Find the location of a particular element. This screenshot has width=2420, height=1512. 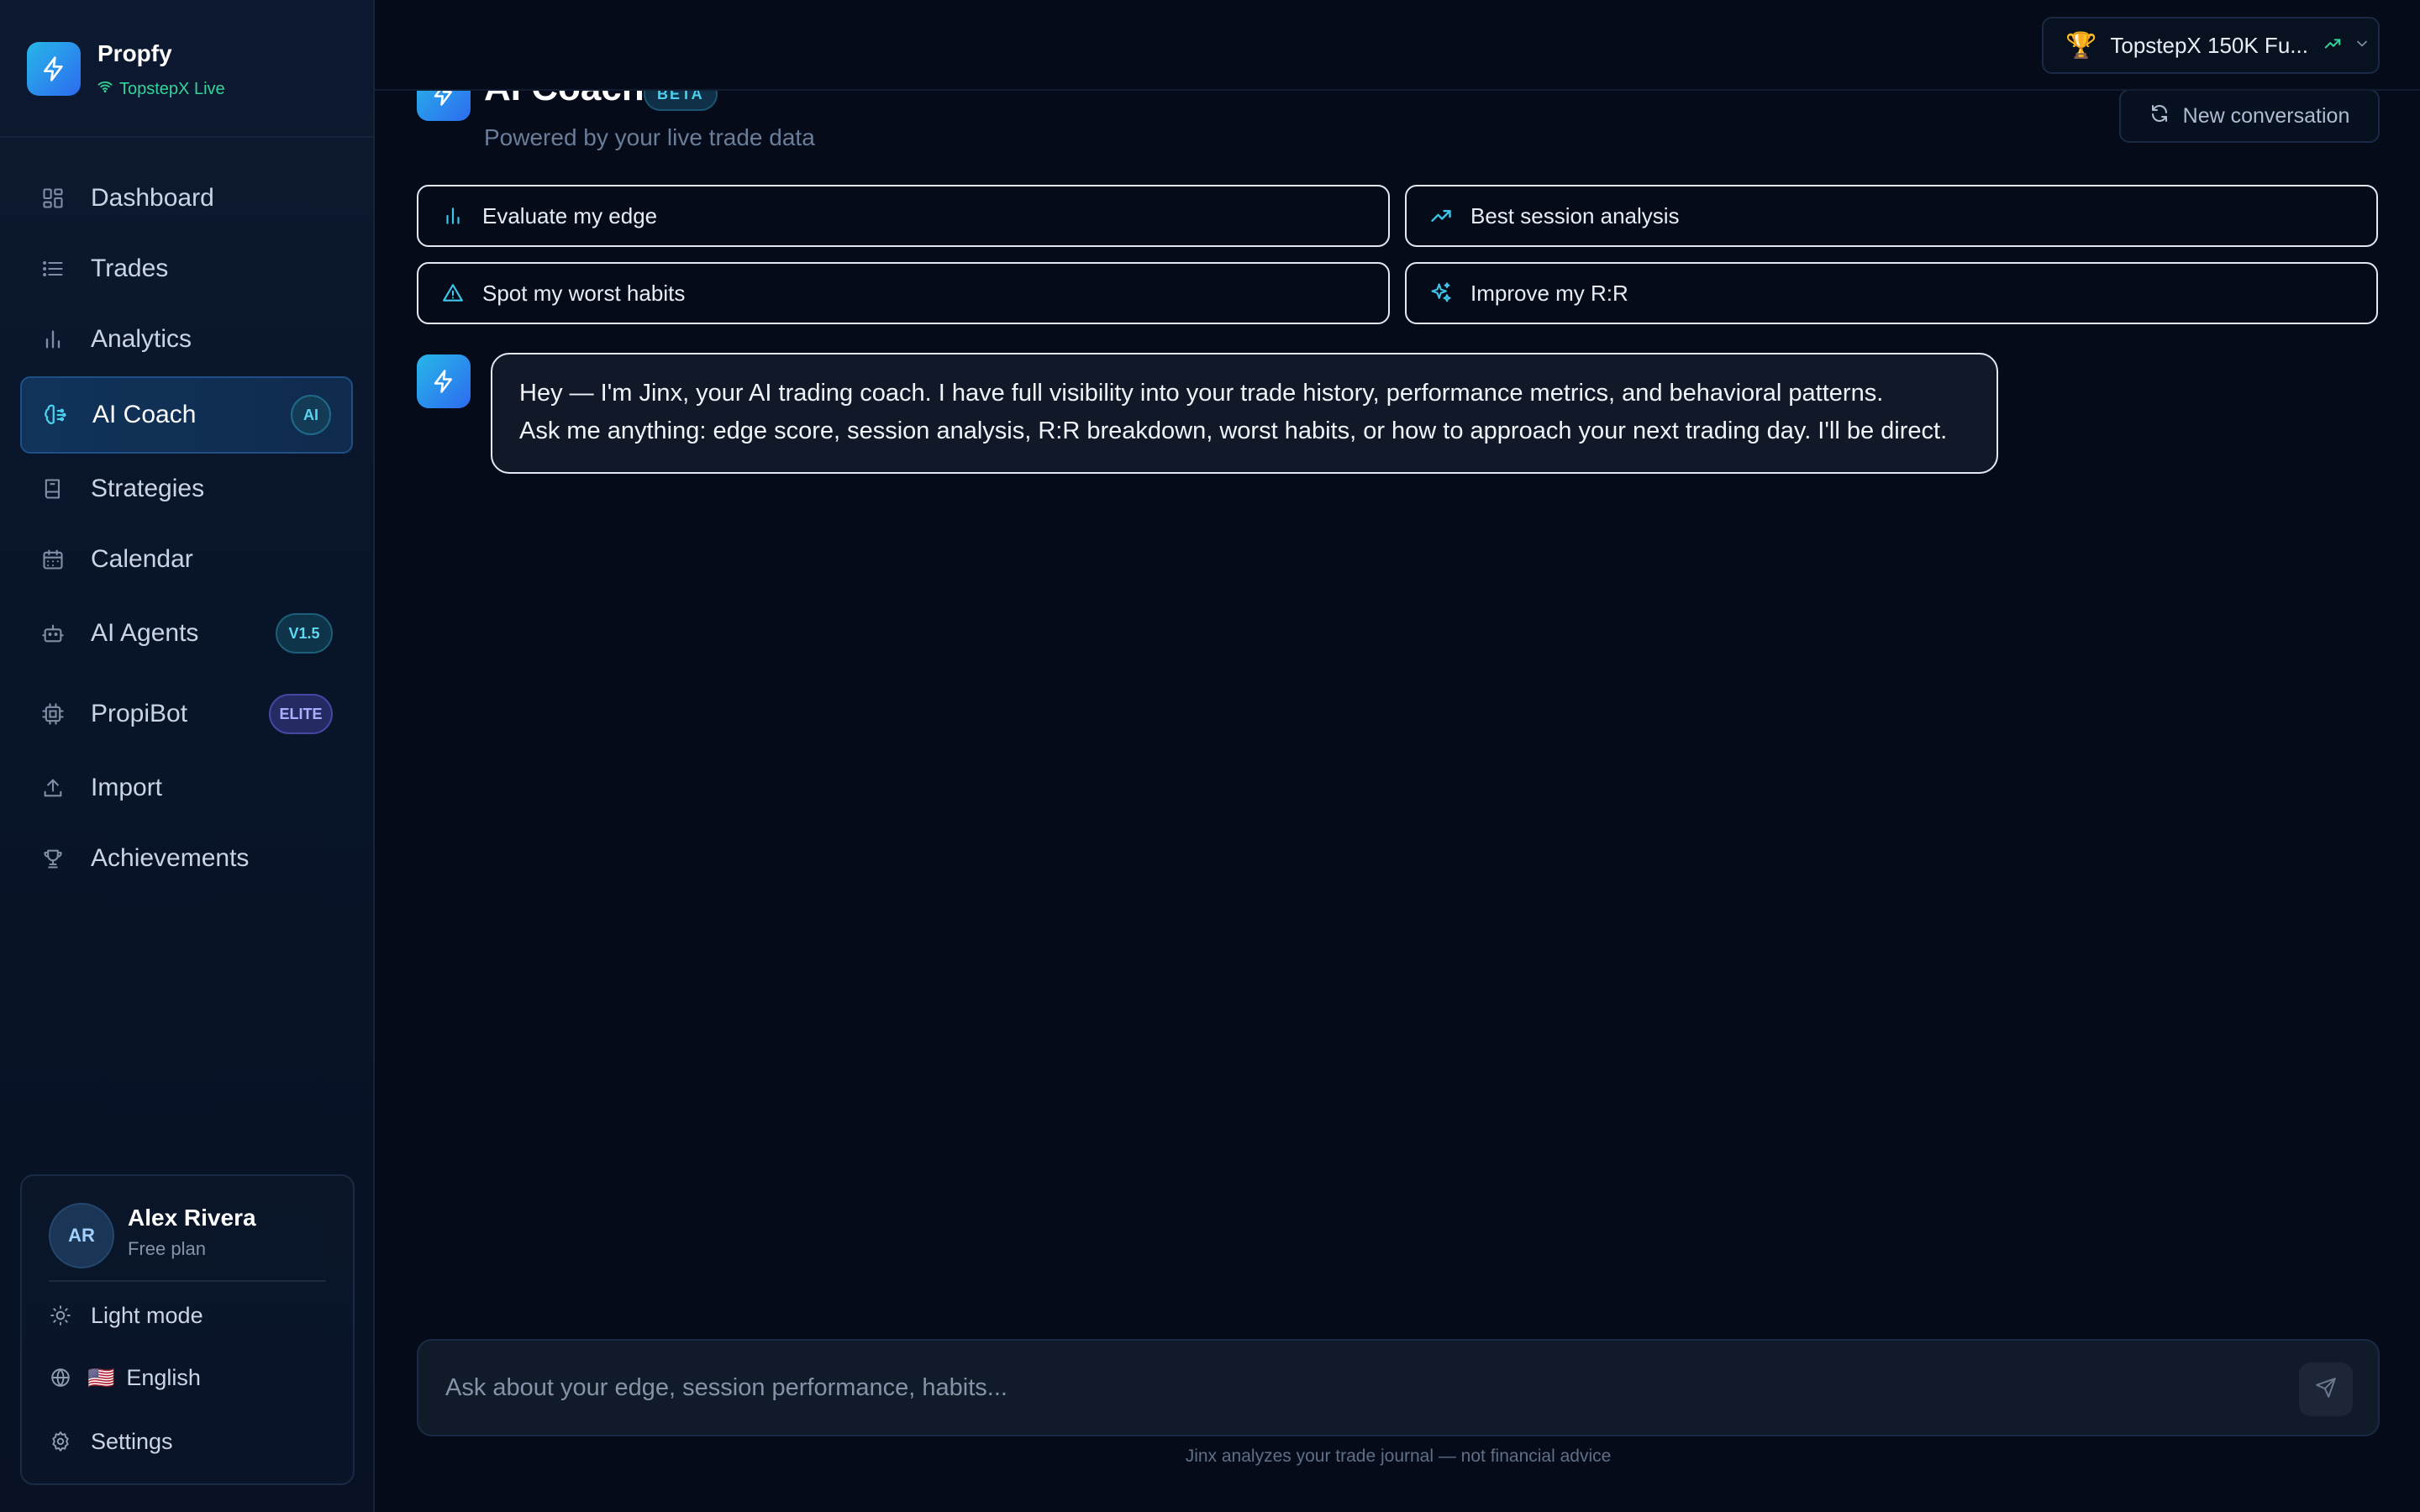

robot-icon is located at coordinates (53, 633).